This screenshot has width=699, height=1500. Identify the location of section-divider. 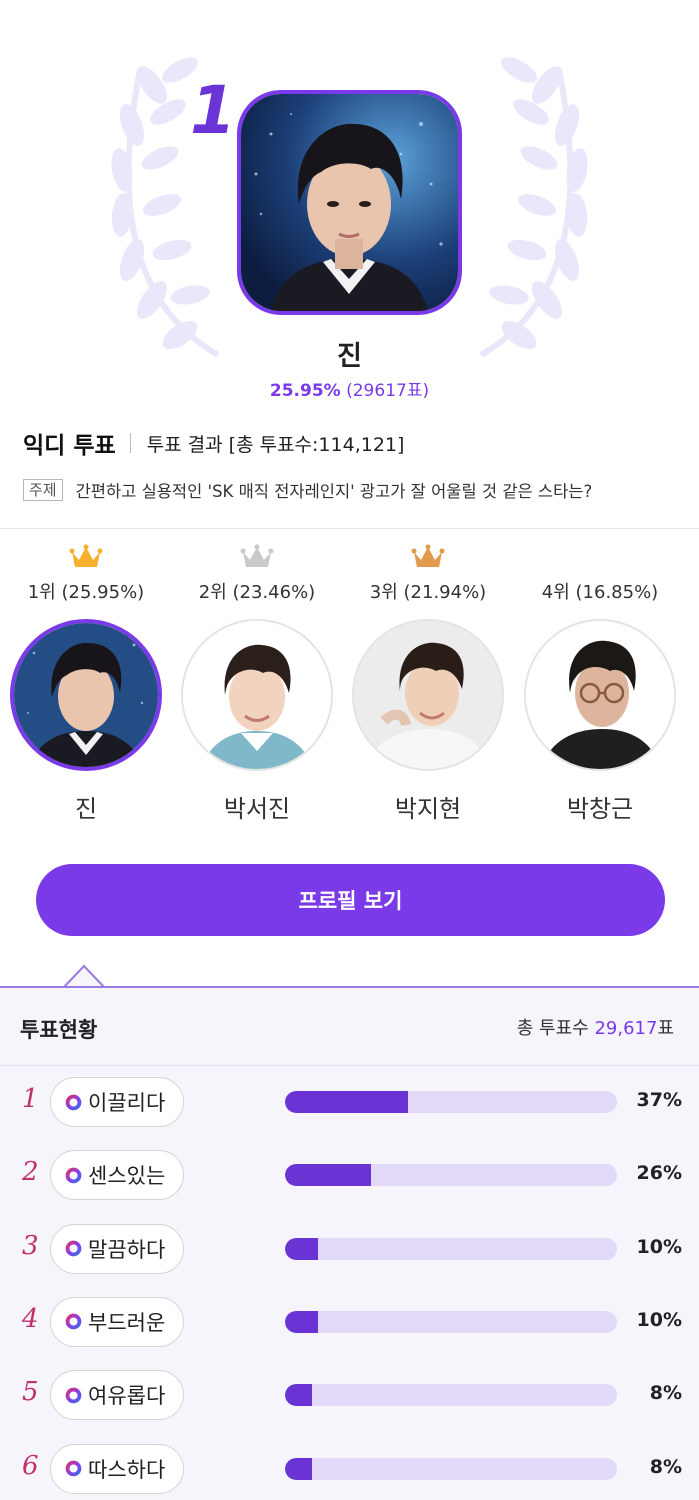
(349, 528).